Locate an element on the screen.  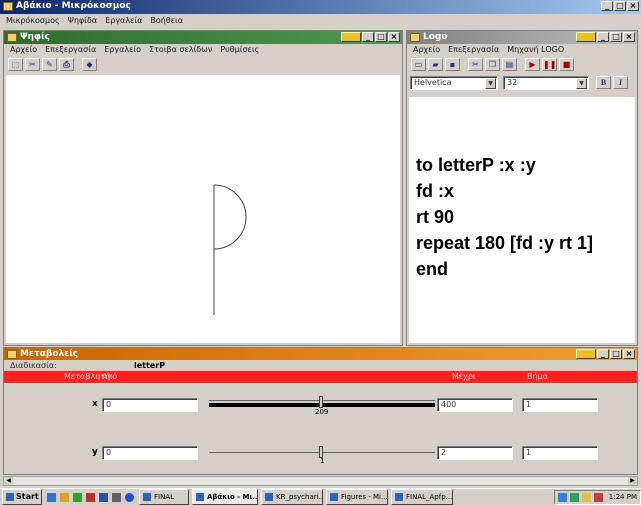
horizontal-scrollbar: ◀ ▶ is located at coordinates (320, 481).